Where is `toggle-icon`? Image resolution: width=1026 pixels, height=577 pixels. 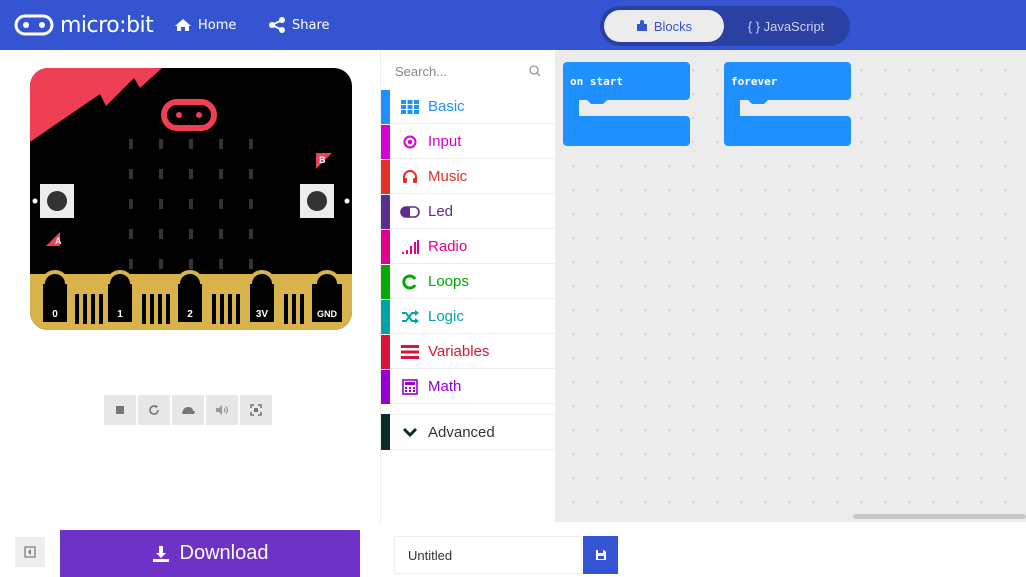
toggle-icon is located at coordinates (410, 211).